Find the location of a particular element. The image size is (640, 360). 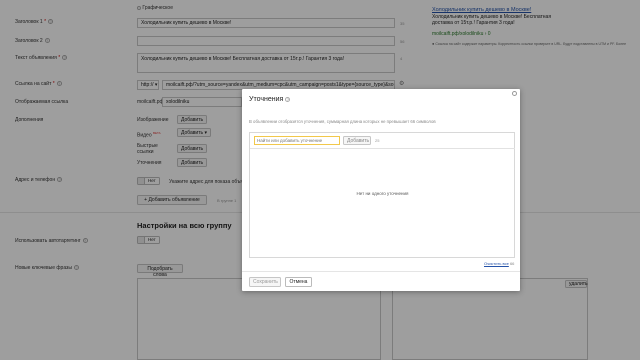

help-icon: ? is located at coordinates (288, 99).